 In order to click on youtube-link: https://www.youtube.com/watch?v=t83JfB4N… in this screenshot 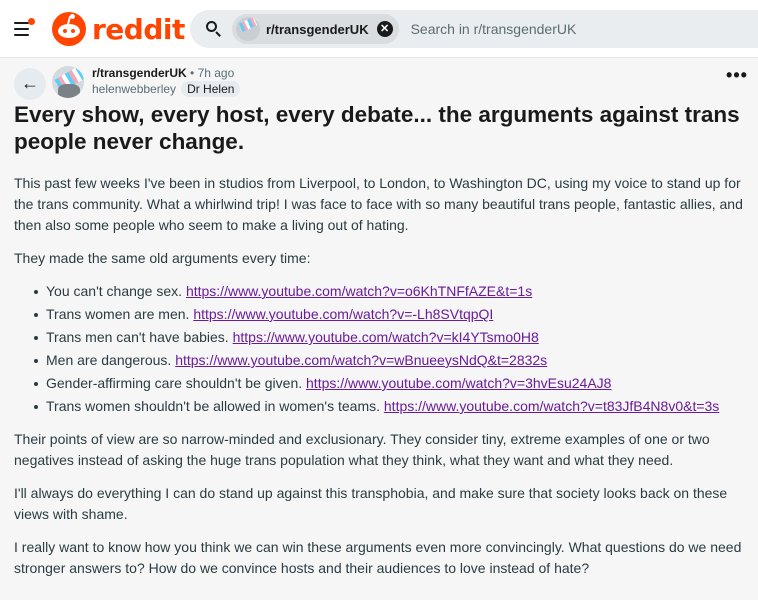, I will do `click(551, 406)`.